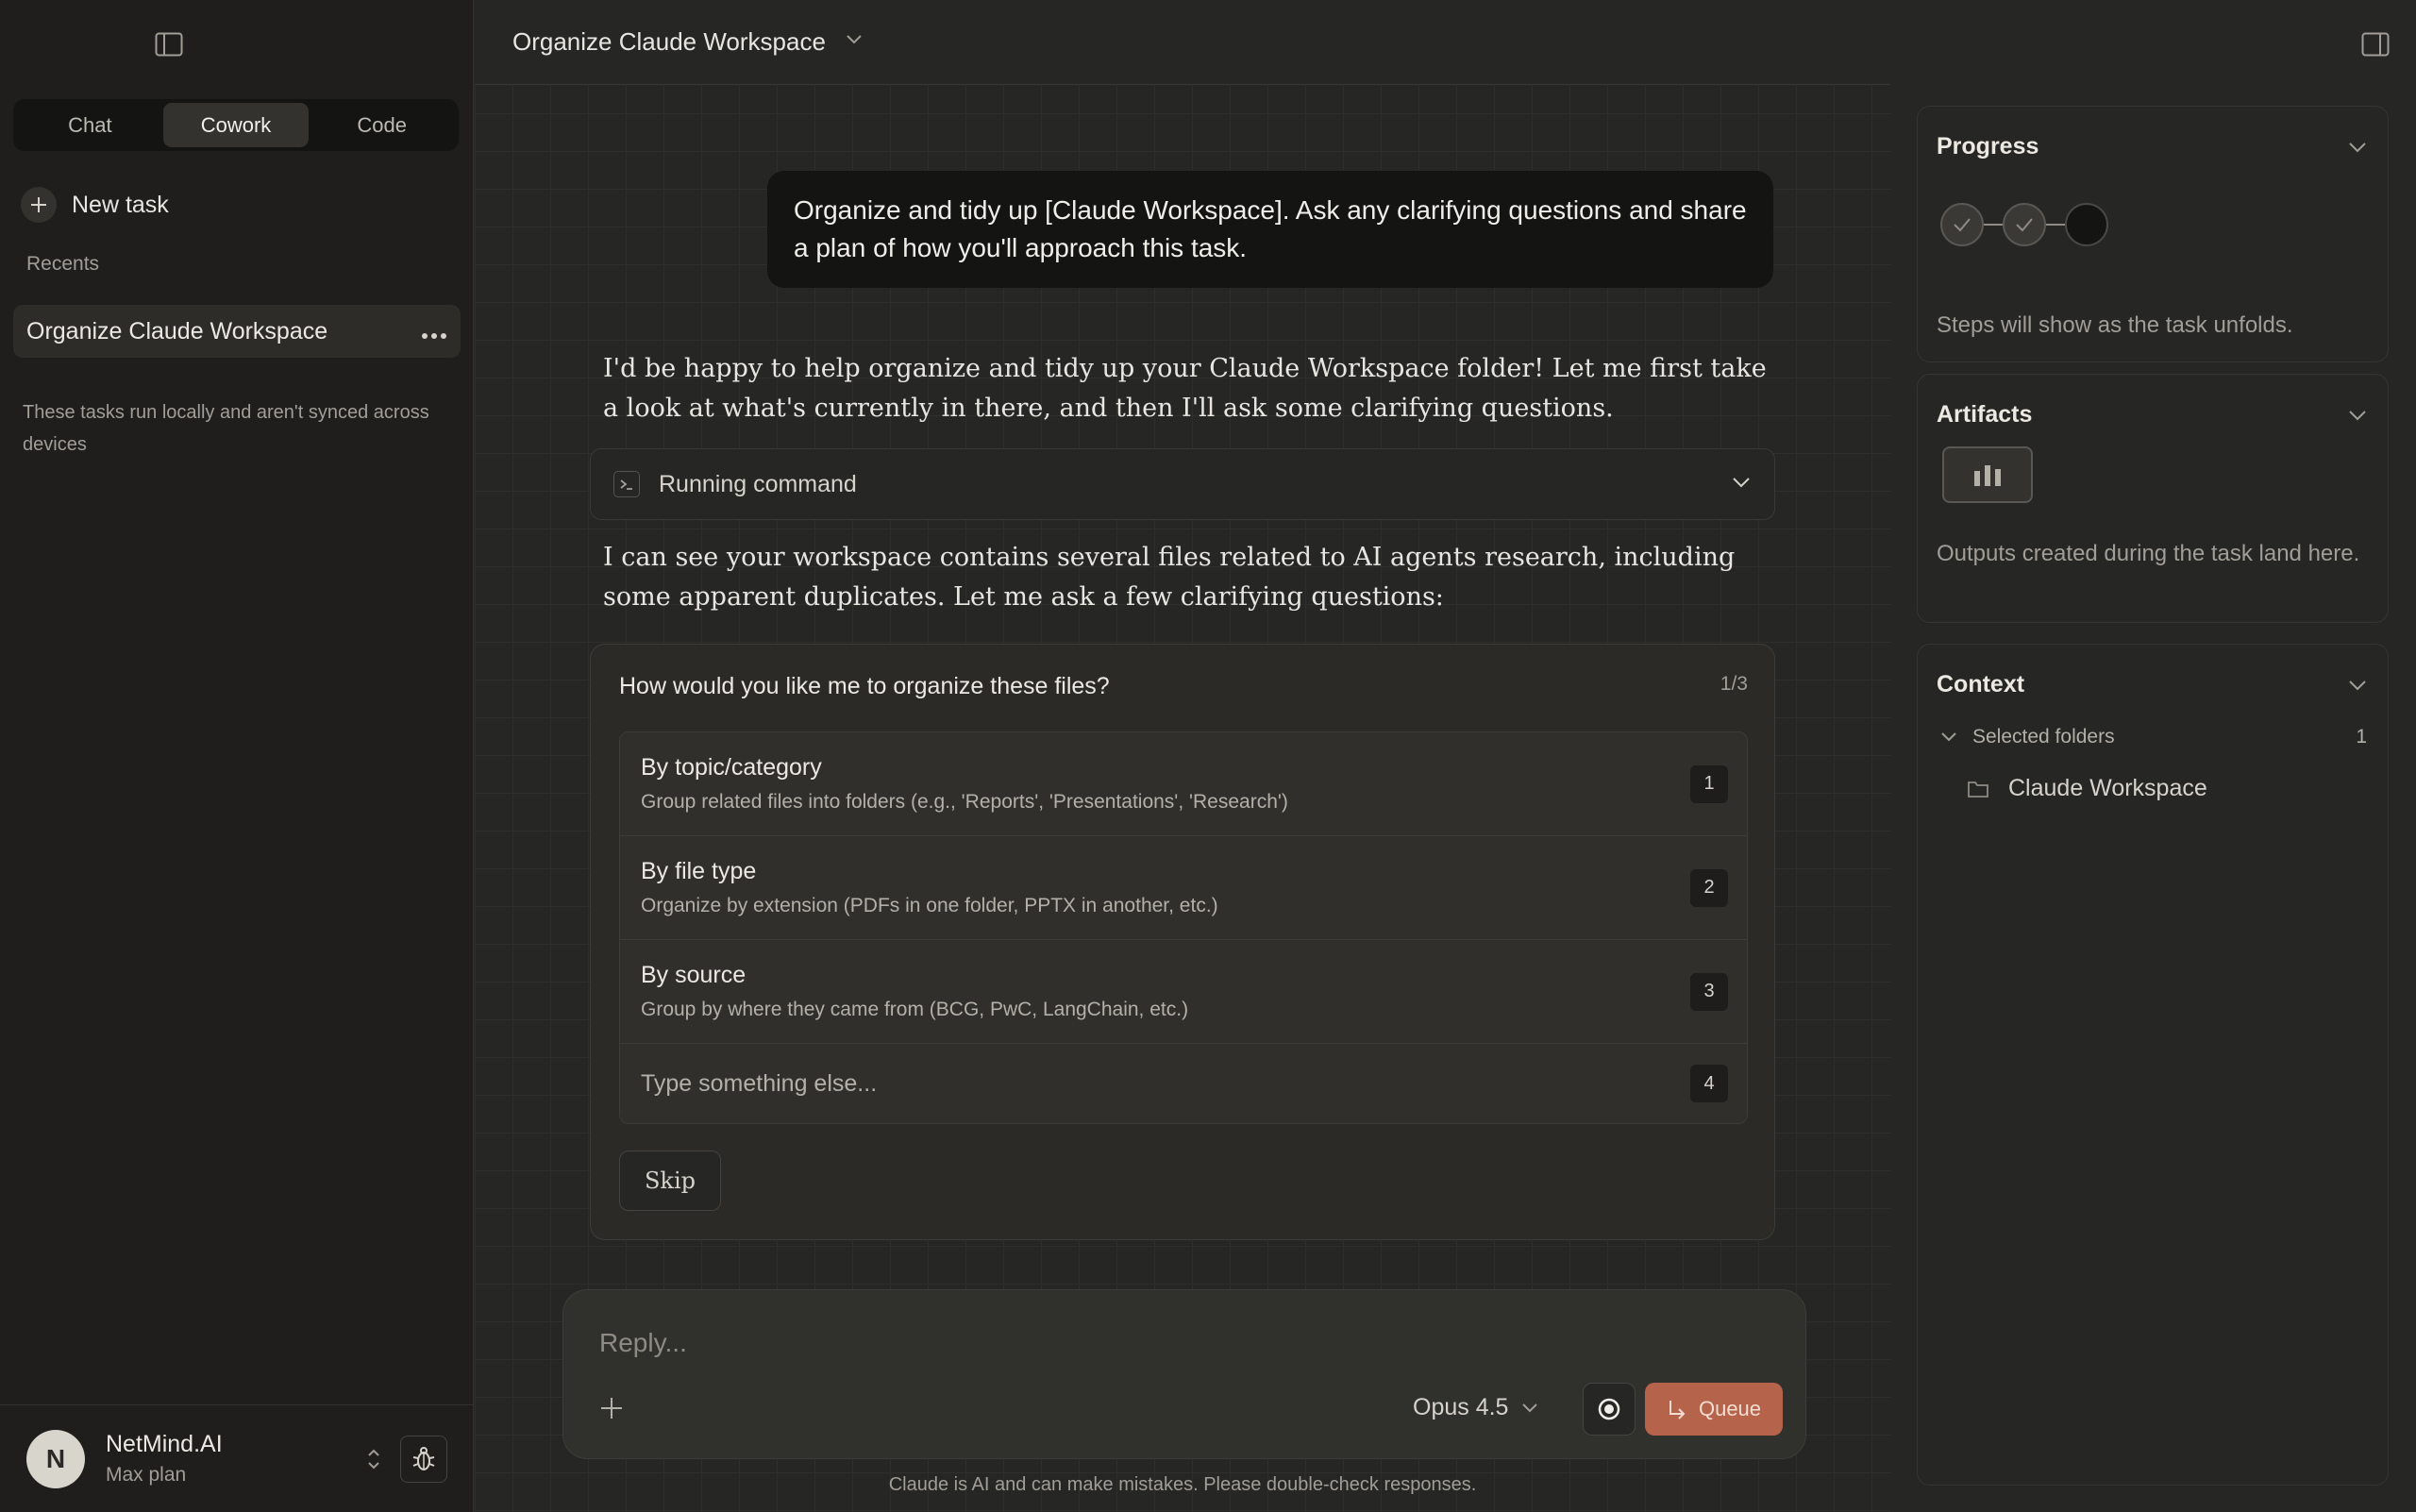 This screenshot has width=2416, height=1512. What do you see at coordinates (669, 42) in the screenshot?
I see `task-title: Organize Claude Workspace` at bounding box center [669, 42].